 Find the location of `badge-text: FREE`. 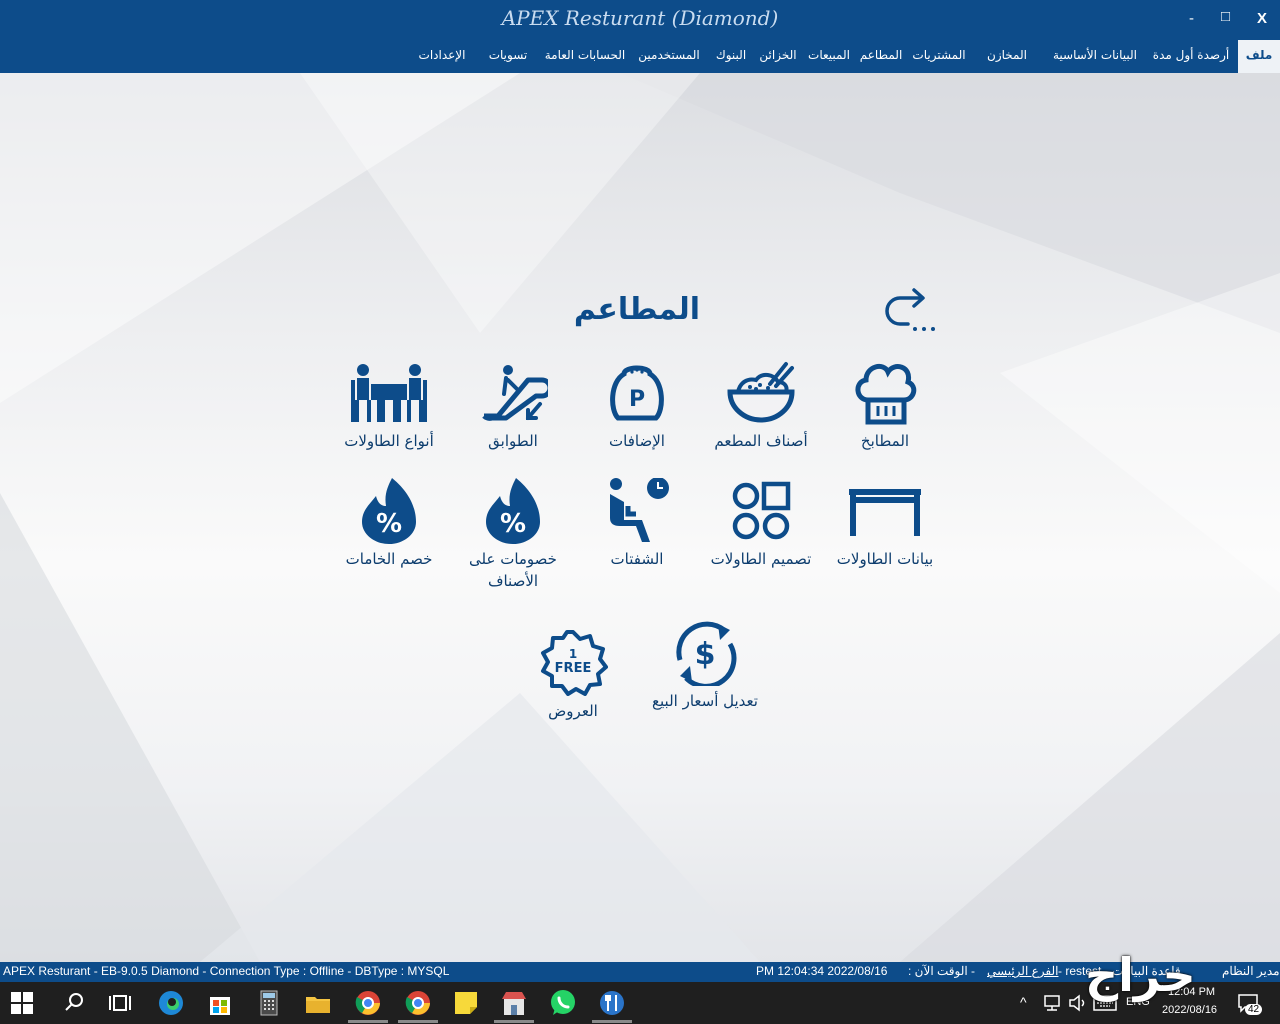

badge-text: FREE is located at coordinates (573, 668).